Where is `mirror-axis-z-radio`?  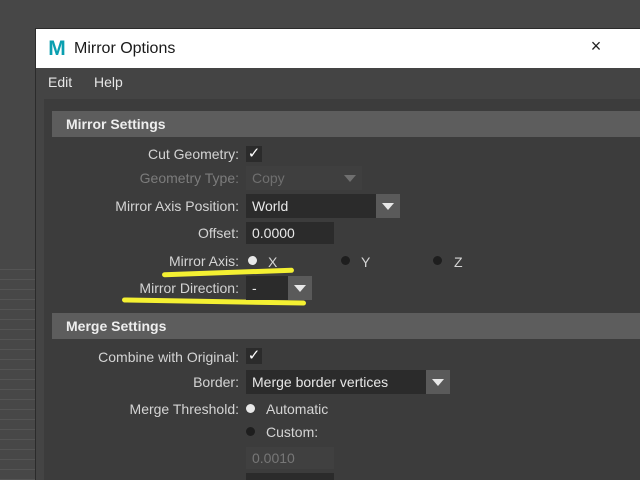
mirror-axis-z-radio is located at coordinates (437, 260).